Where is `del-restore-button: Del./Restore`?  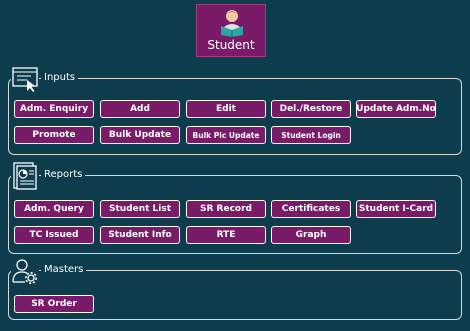
del-restore-button: Del./Restore is located at coordinates (311, 109).